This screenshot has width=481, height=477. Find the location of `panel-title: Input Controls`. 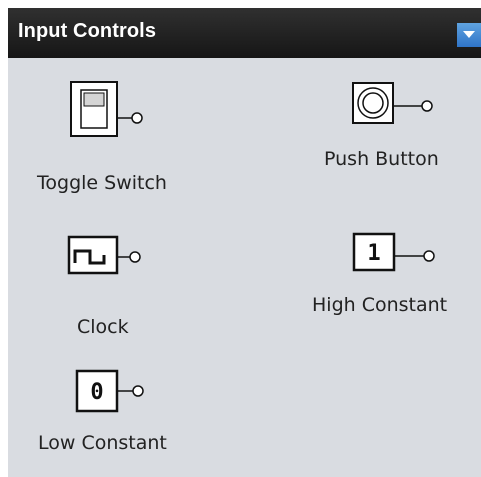

panel-title: Input Controls is located at coordinates (87, 31).